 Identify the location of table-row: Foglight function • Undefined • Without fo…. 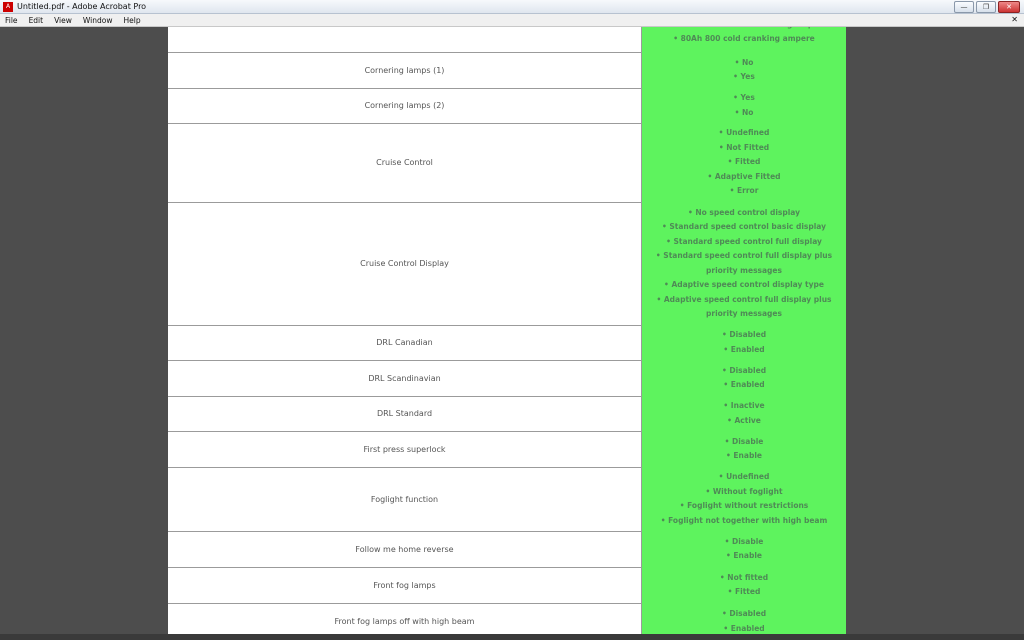
(507, 499).